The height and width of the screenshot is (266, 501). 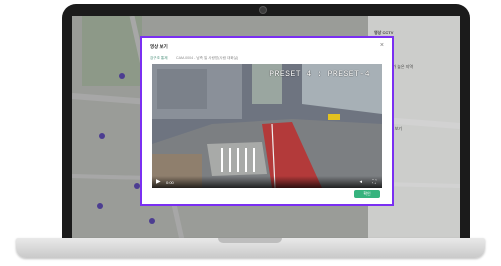 I want to click on camera-label: 강구조 통제, so click(x=159, y=58).